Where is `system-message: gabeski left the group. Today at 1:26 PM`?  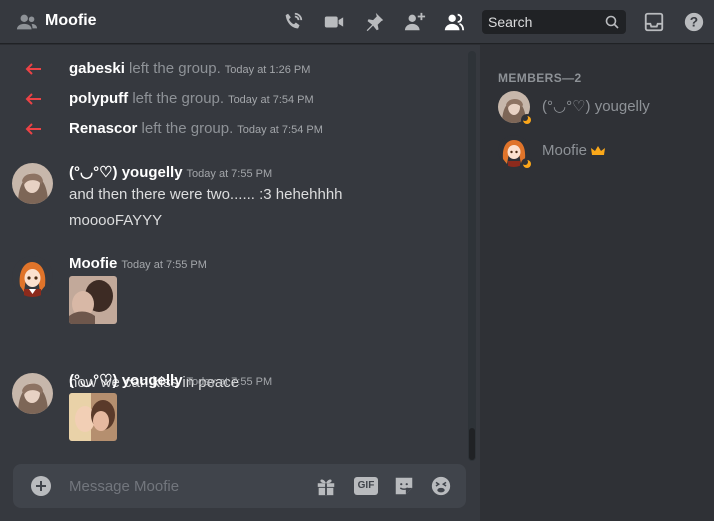
system-message: gabeski left the group. Today at 1:26 PM is located at coordinates (230, 69).